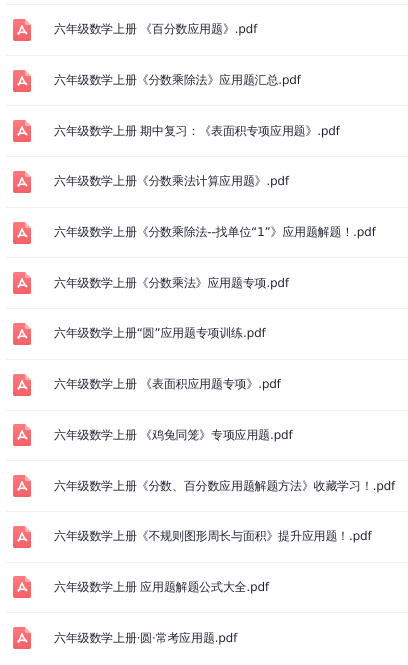  What do you see at coordinates (197, 131) in the screenshot?
I see `file-name: 六年级数学上册 期中复习：《表面积专项应用题》.pdf` at bounding box center [197, 131].